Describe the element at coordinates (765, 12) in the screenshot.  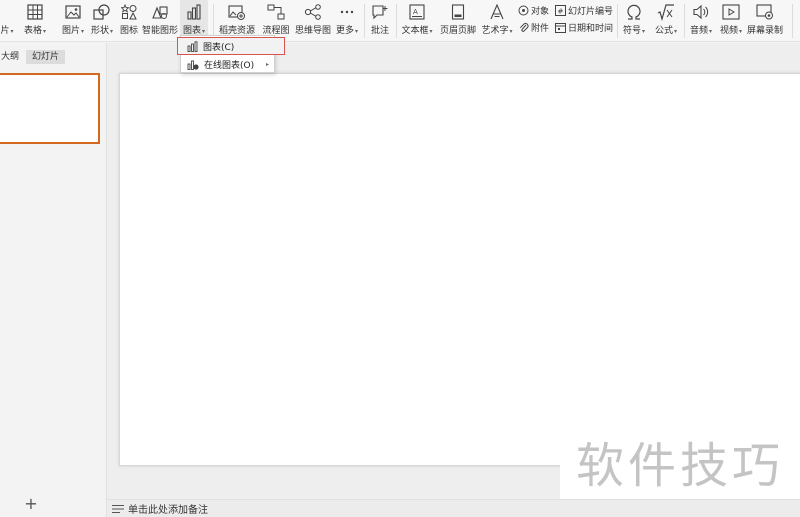
I see `screen-record-icon` at that location.